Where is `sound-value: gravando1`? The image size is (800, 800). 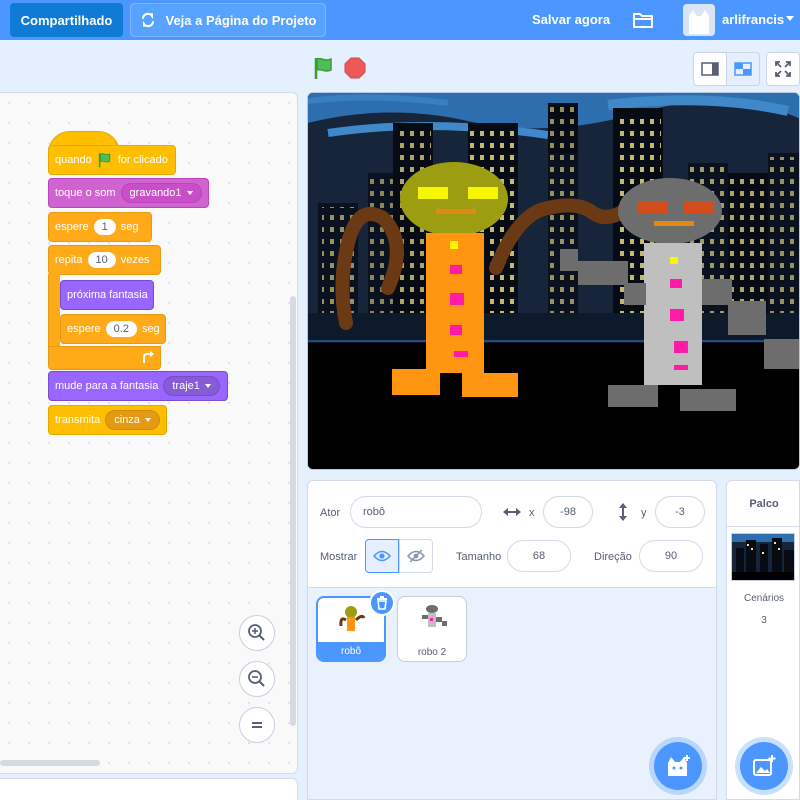 sound-value: gravando1 is located at coordinates (155, 193).